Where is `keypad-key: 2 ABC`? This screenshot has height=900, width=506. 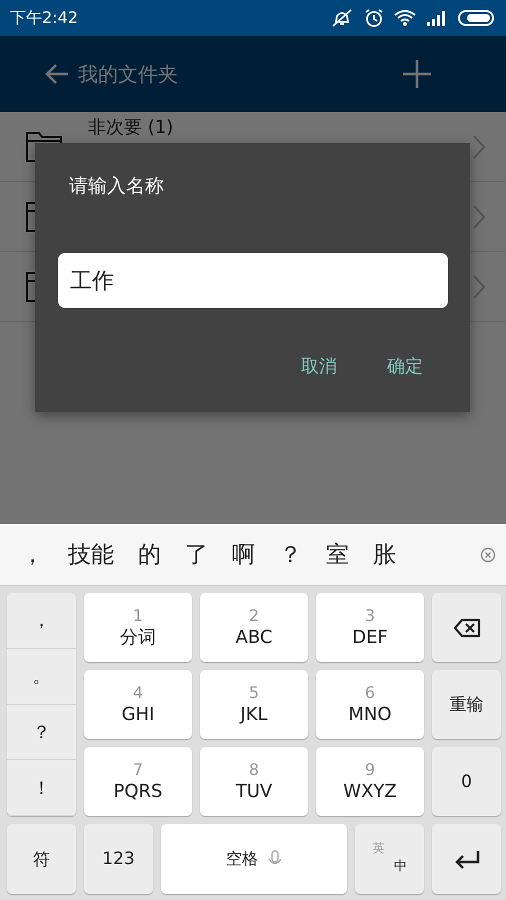 keypad-key: 2 ABC is located at coordinates (254, 627).